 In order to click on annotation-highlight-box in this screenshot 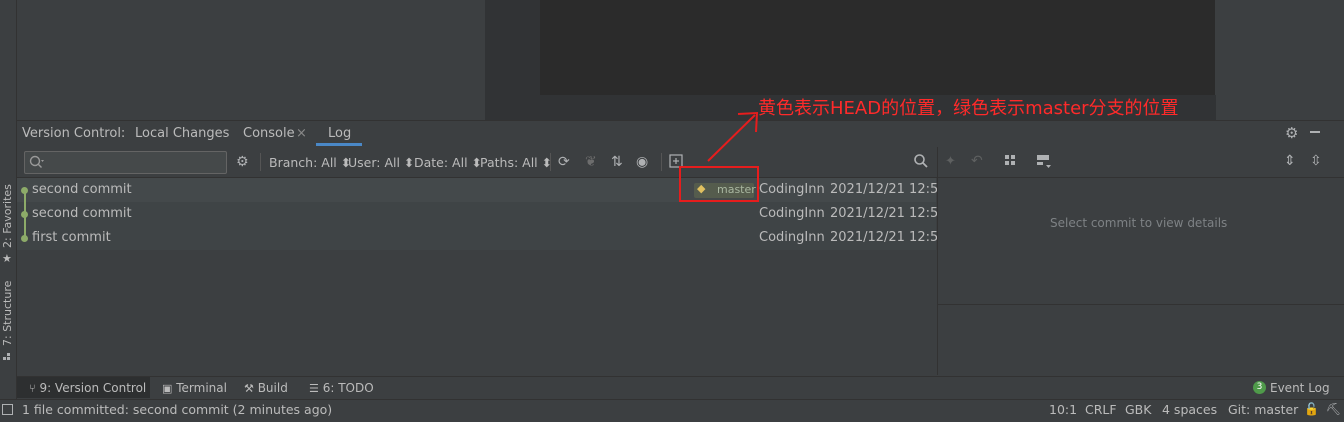, I will do `click(719, 184)`.